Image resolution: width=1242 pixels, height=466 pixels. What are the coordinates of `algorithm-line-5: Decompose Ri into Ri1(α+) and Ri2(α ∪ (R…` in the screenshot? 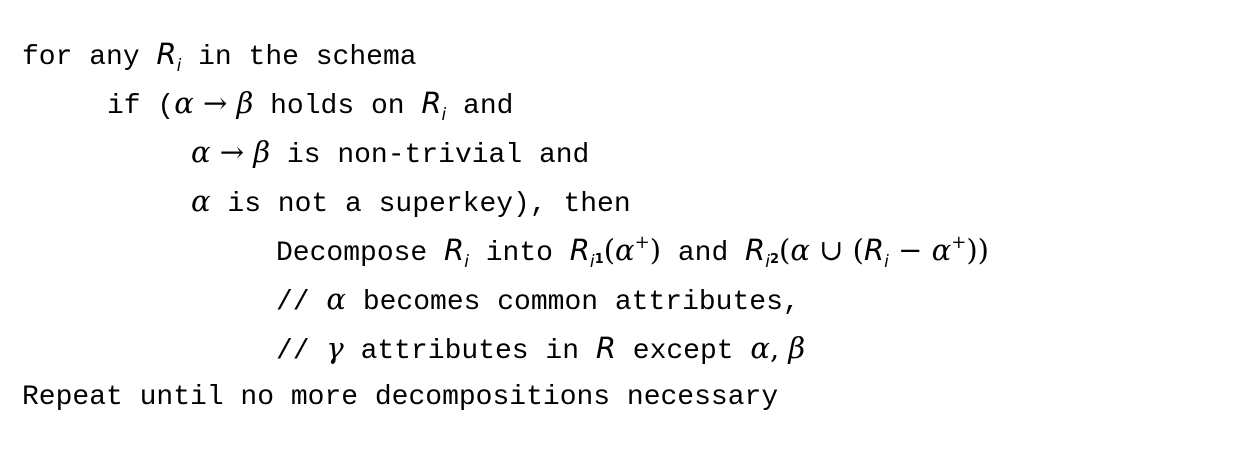 It's located at (505, 250).